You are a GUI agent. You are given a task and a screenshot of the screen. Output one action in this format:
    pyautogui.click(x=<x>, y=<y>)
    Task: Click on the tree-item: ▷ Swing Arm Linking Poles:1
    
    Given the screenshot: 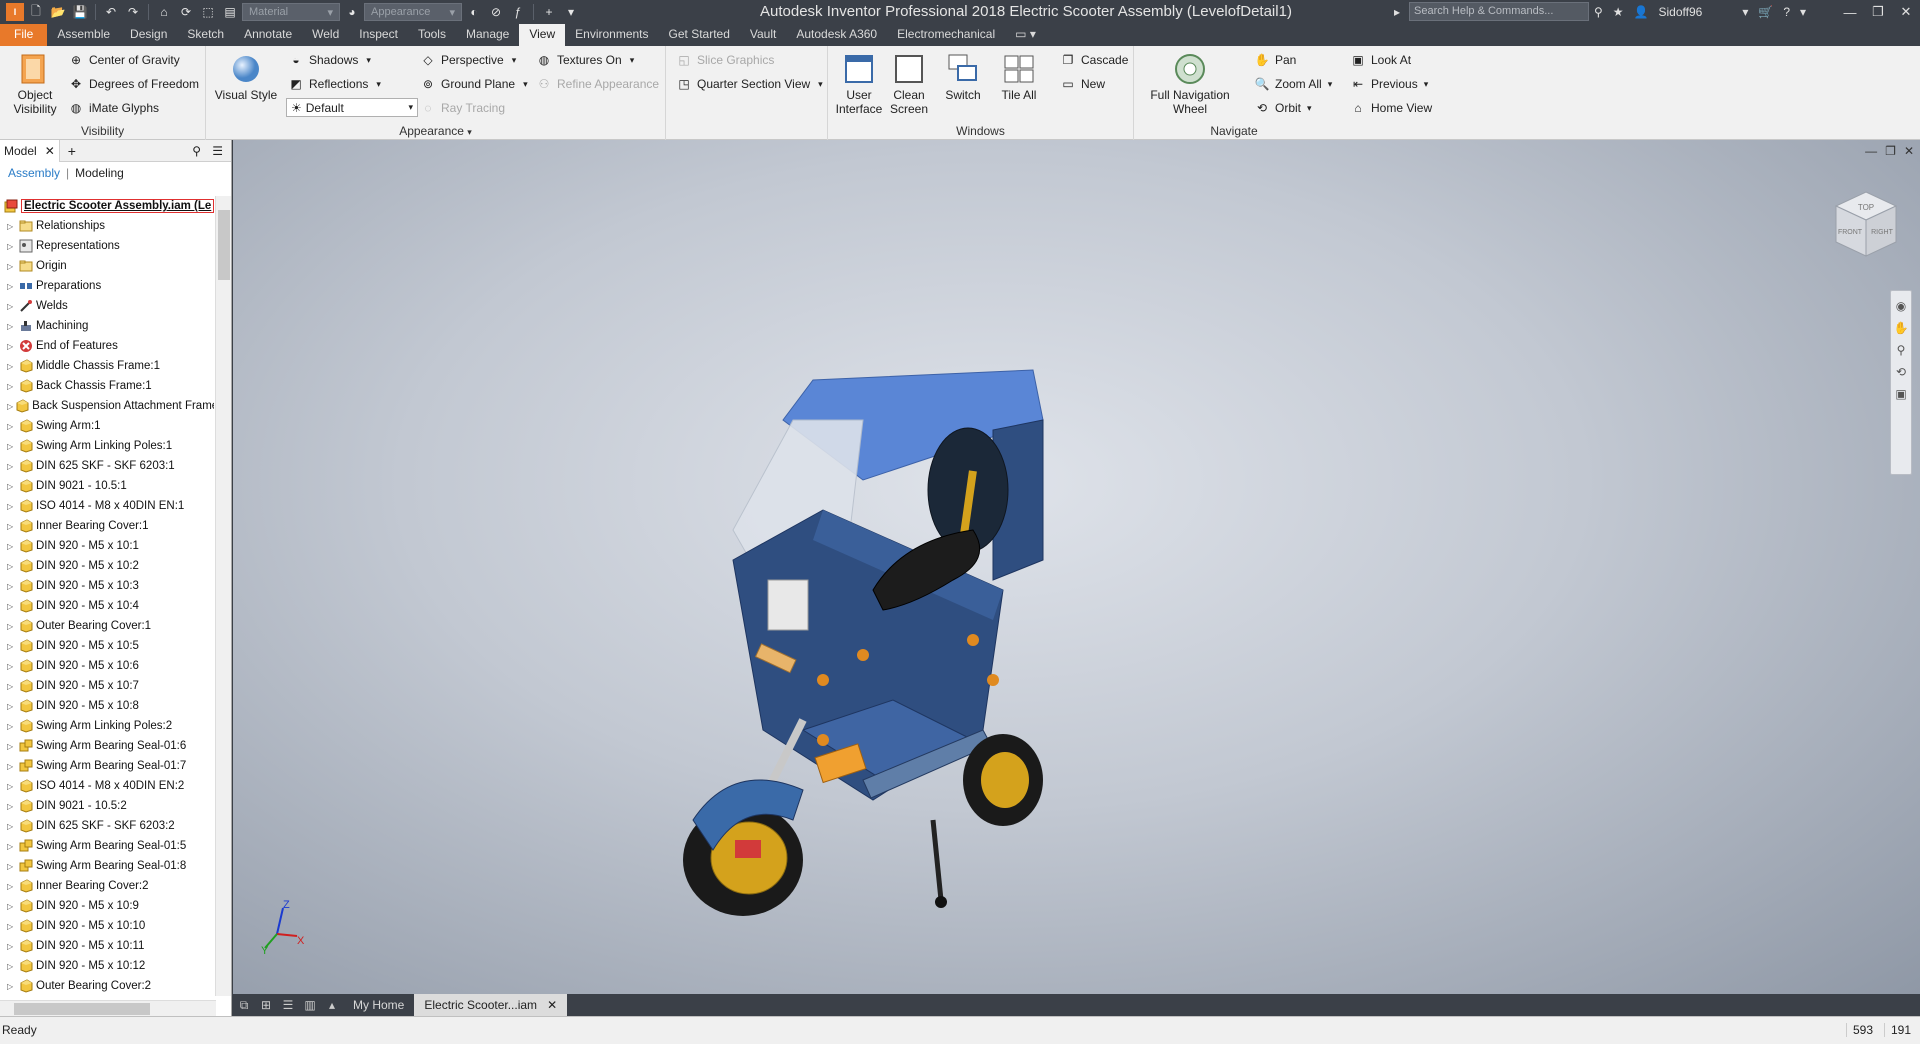 What is the action you would take?
    pyautogui.click(x=107, y=446)
    